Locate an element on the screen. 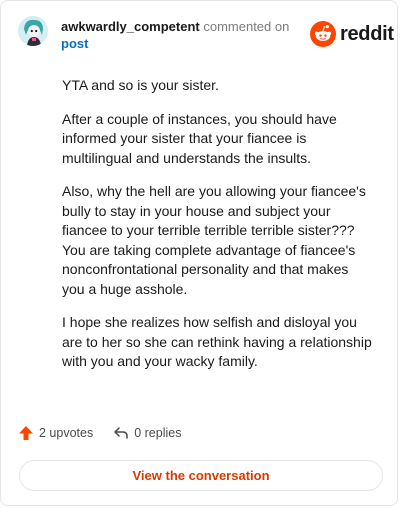  reddit-logo: reddit is located at coordinates (352, 34).